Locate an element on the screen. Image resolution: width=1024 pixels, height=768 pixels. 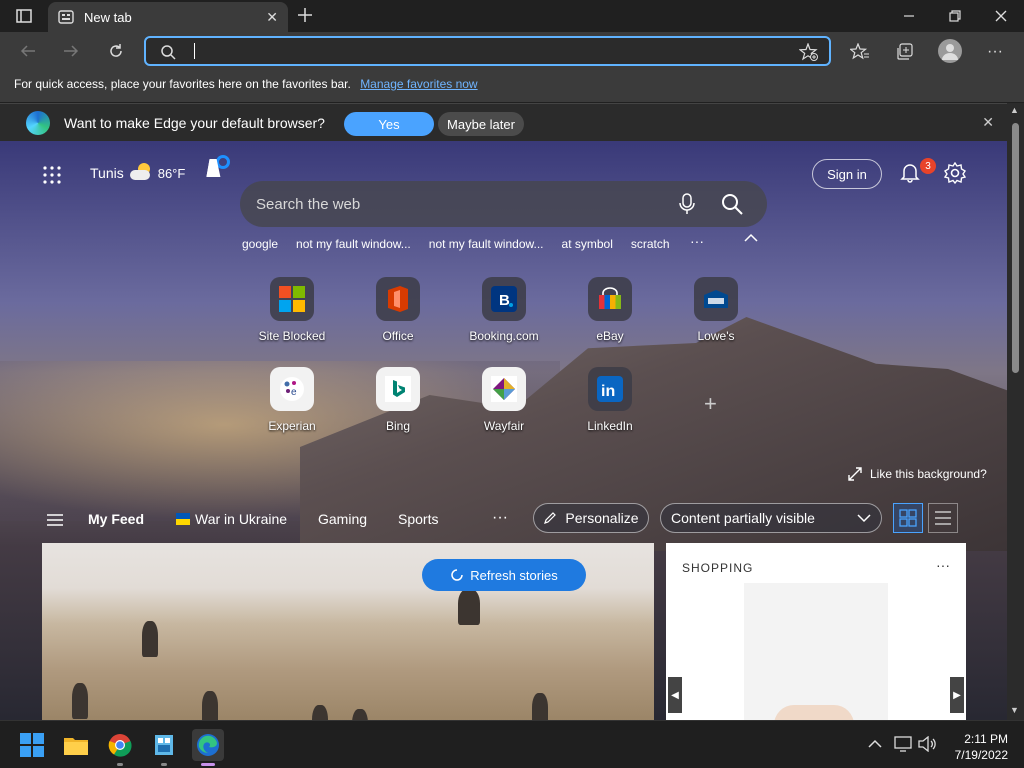
refresh-button is located at coordinates (116, 51).